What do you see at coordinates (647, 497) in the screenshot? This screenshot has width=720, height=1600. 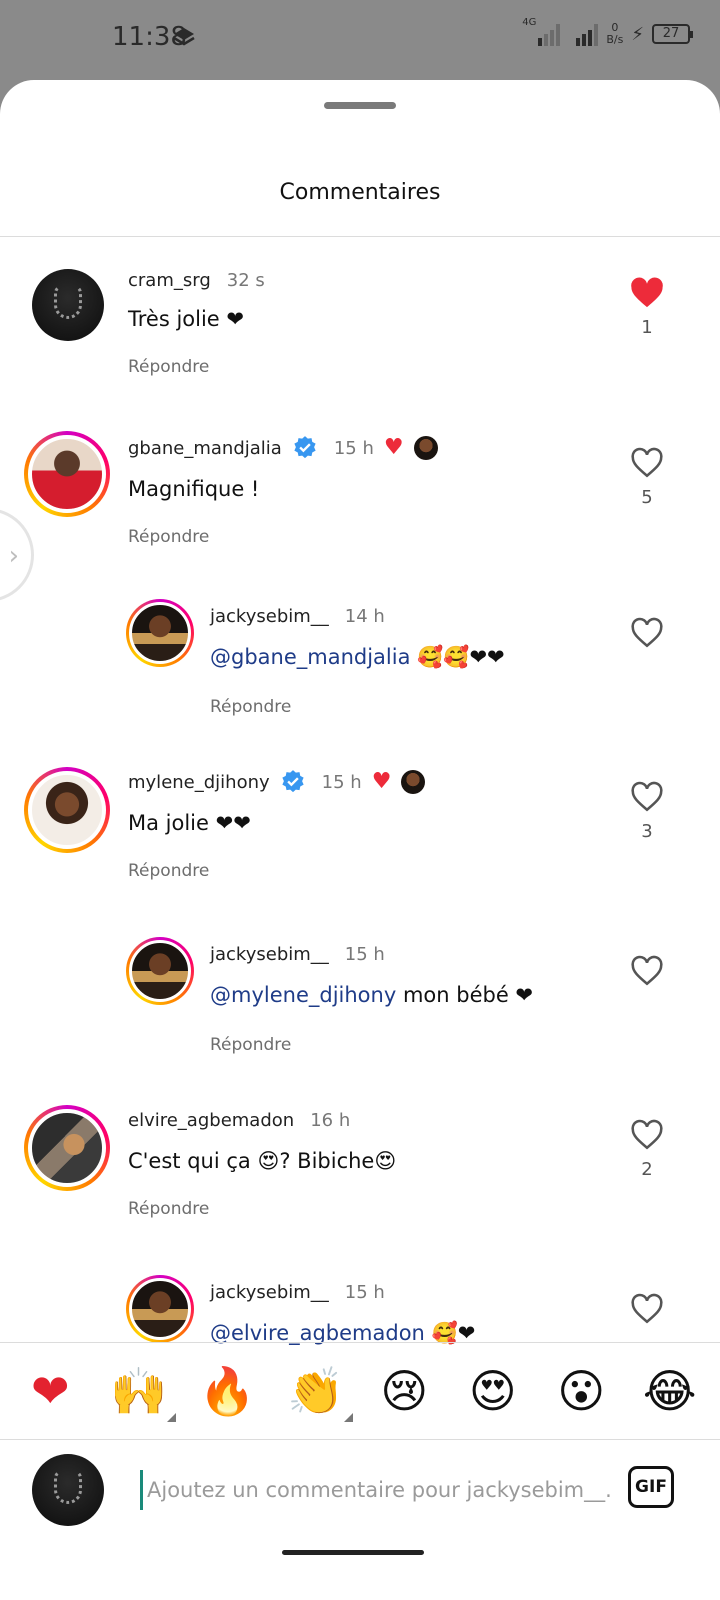 I see `like-count: 5` at bounding box center [647, 497].